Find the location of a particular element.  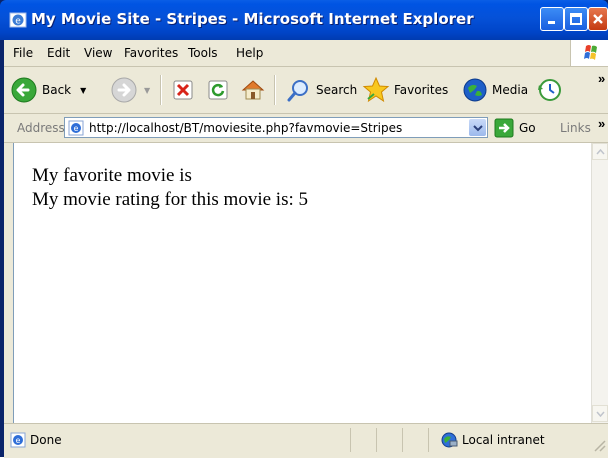

page-icon: e is located at coordinates (76, 130).